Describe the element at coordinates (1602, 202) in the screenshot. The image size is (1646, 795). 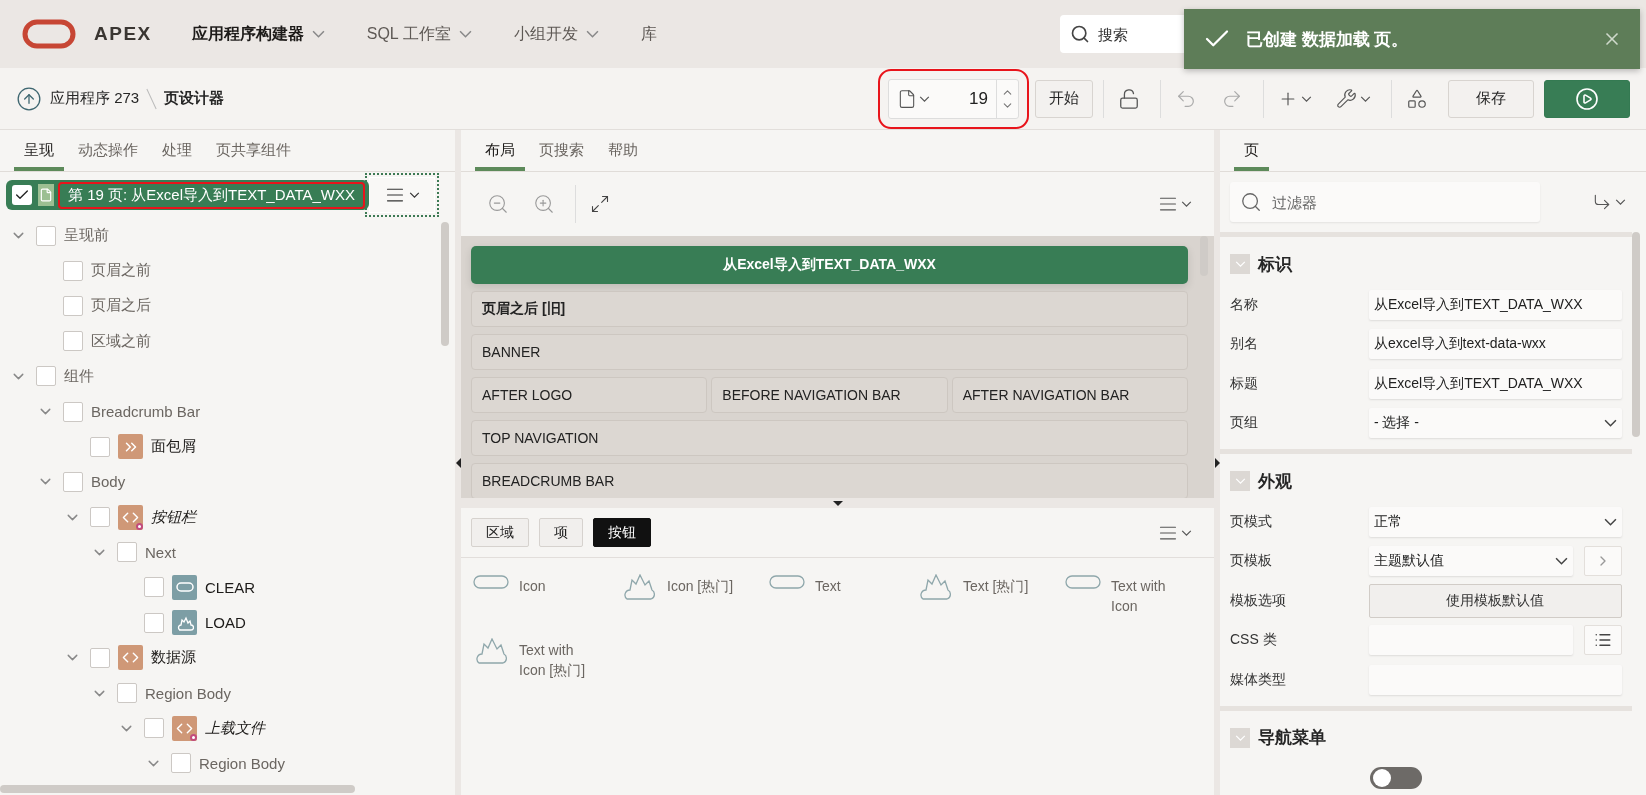
I see `corner-arrow-icon` at that location.